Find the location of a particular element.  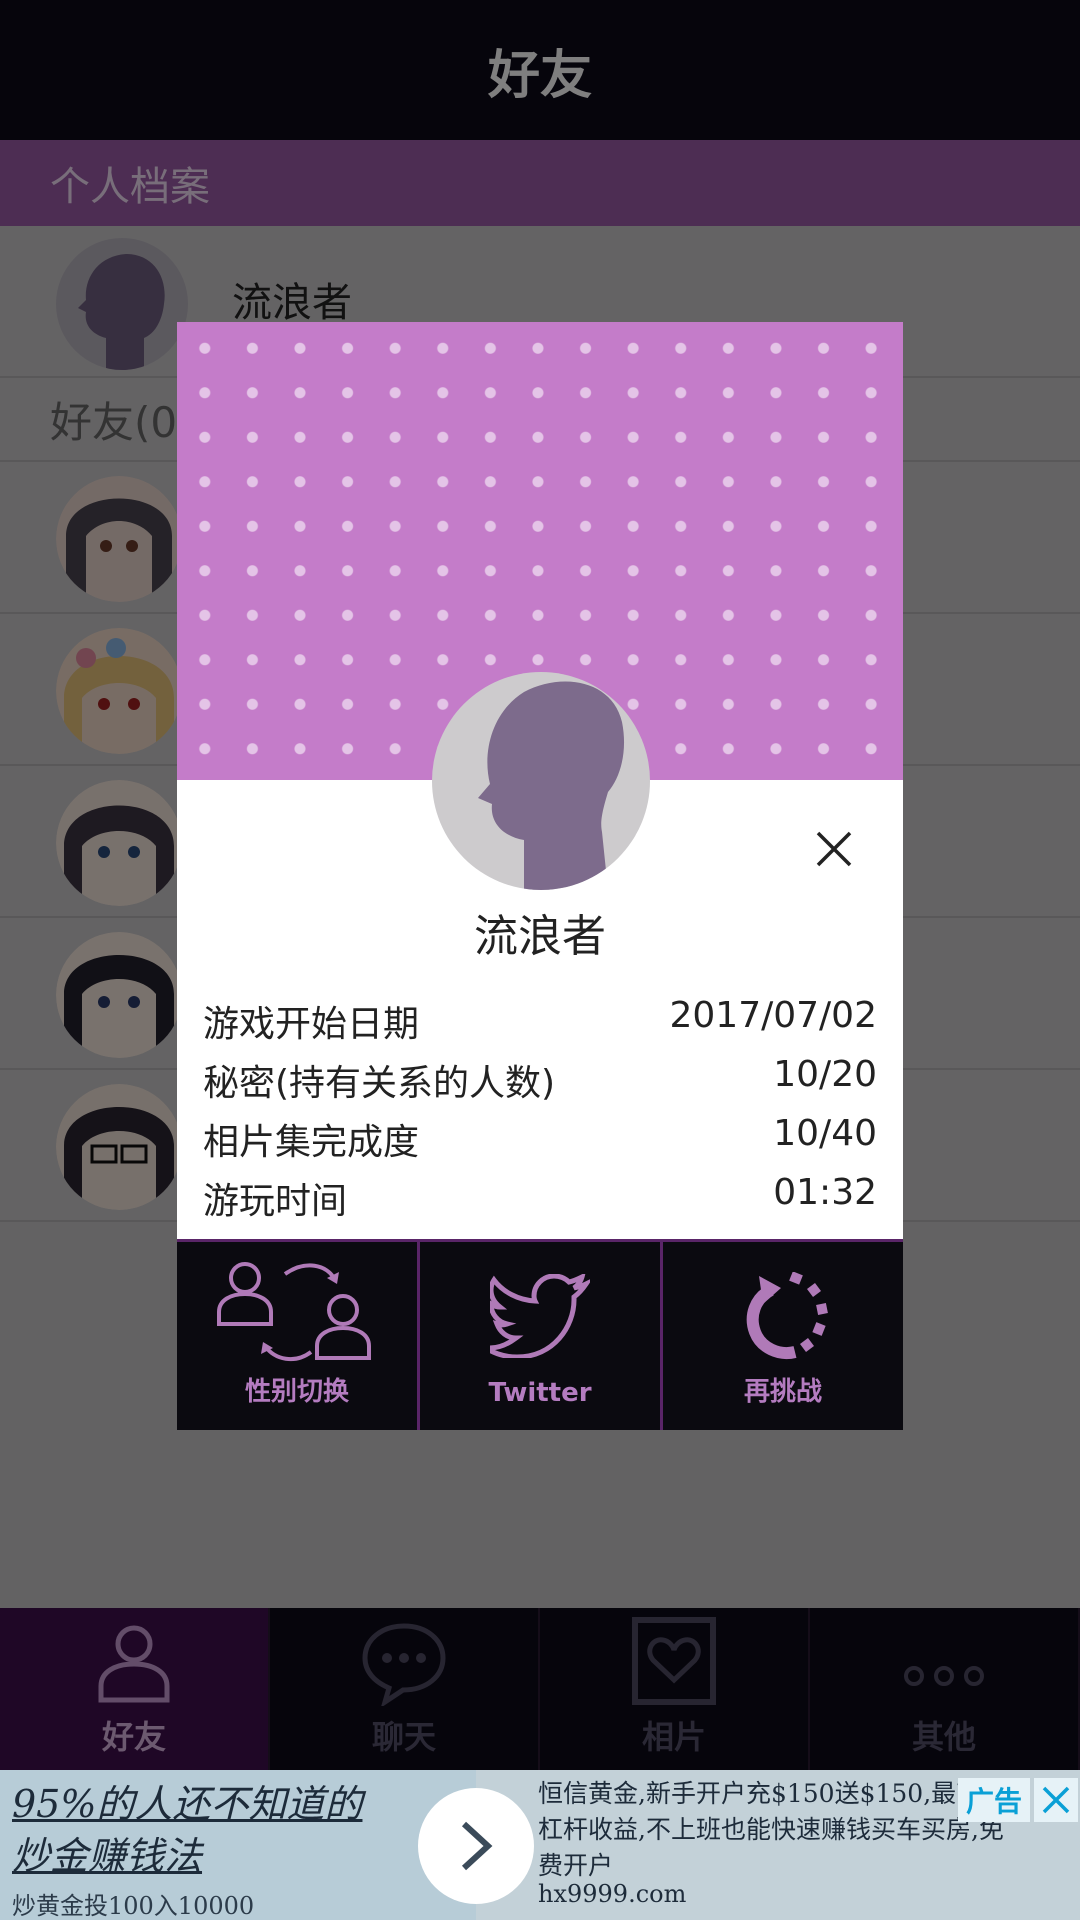

stat-row: 游戏开始日期 2017/07/02 is located at coordinates (540, 1021).